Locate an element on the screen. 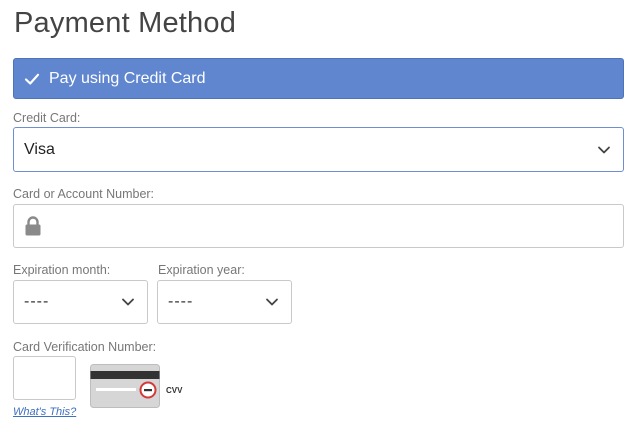 This screenshot has width=641, height=436. cvv-card-illustration-icon: CVV is located at coordinates (136, 386).